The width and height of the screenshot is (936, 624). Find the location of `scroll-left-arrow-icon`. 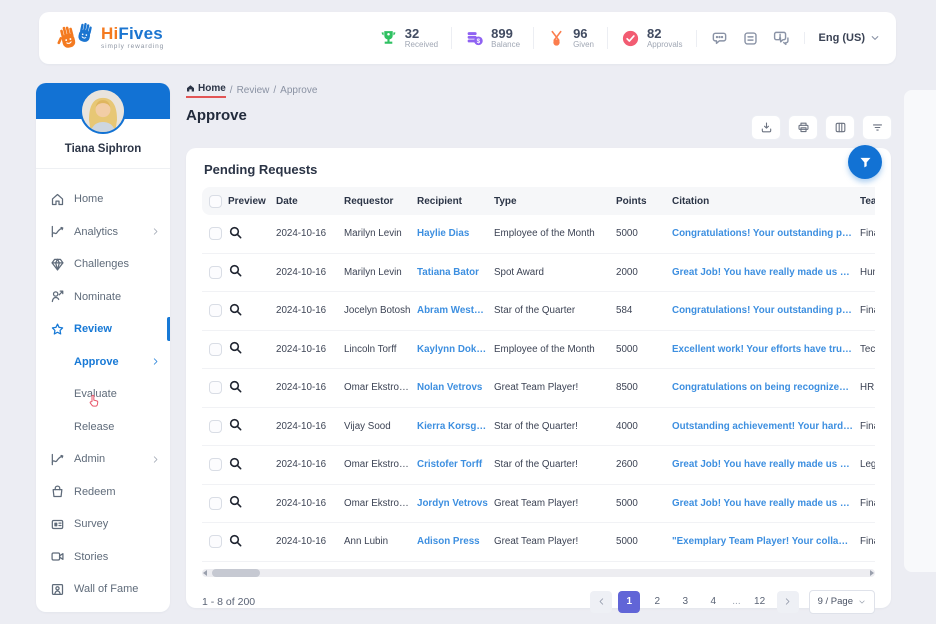

scroll-left-arrow-icon is located at coordinates (205, 572).